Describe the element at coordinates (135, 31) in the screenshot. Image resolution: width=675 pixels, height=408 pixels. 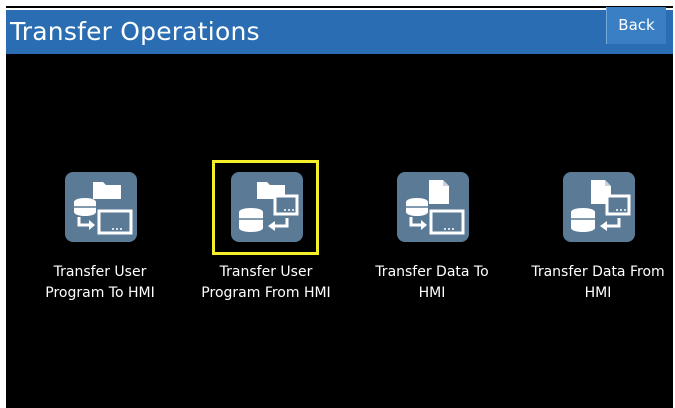
I see `page-title: Transfer Operations` at that location.